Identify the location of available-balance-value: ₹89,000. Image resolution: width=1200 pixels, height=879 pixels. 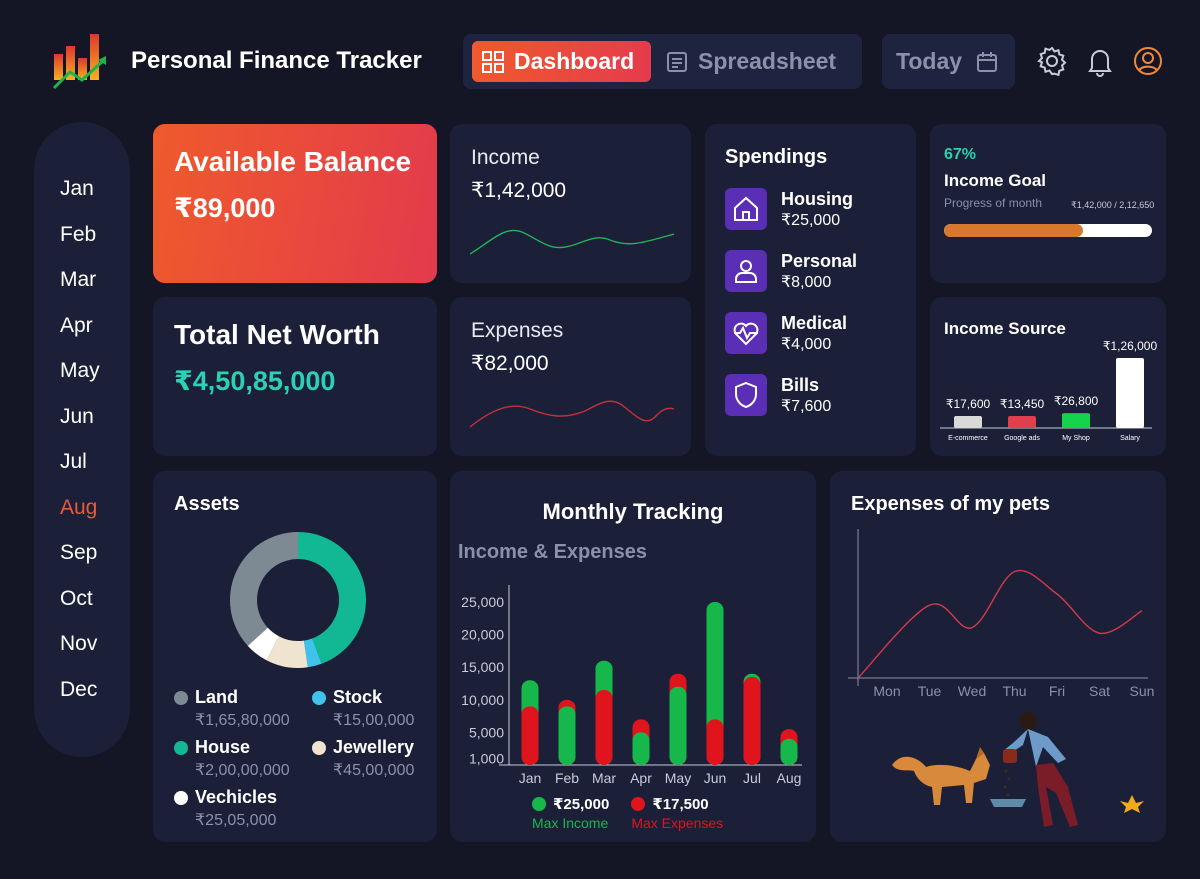
(225, 208).